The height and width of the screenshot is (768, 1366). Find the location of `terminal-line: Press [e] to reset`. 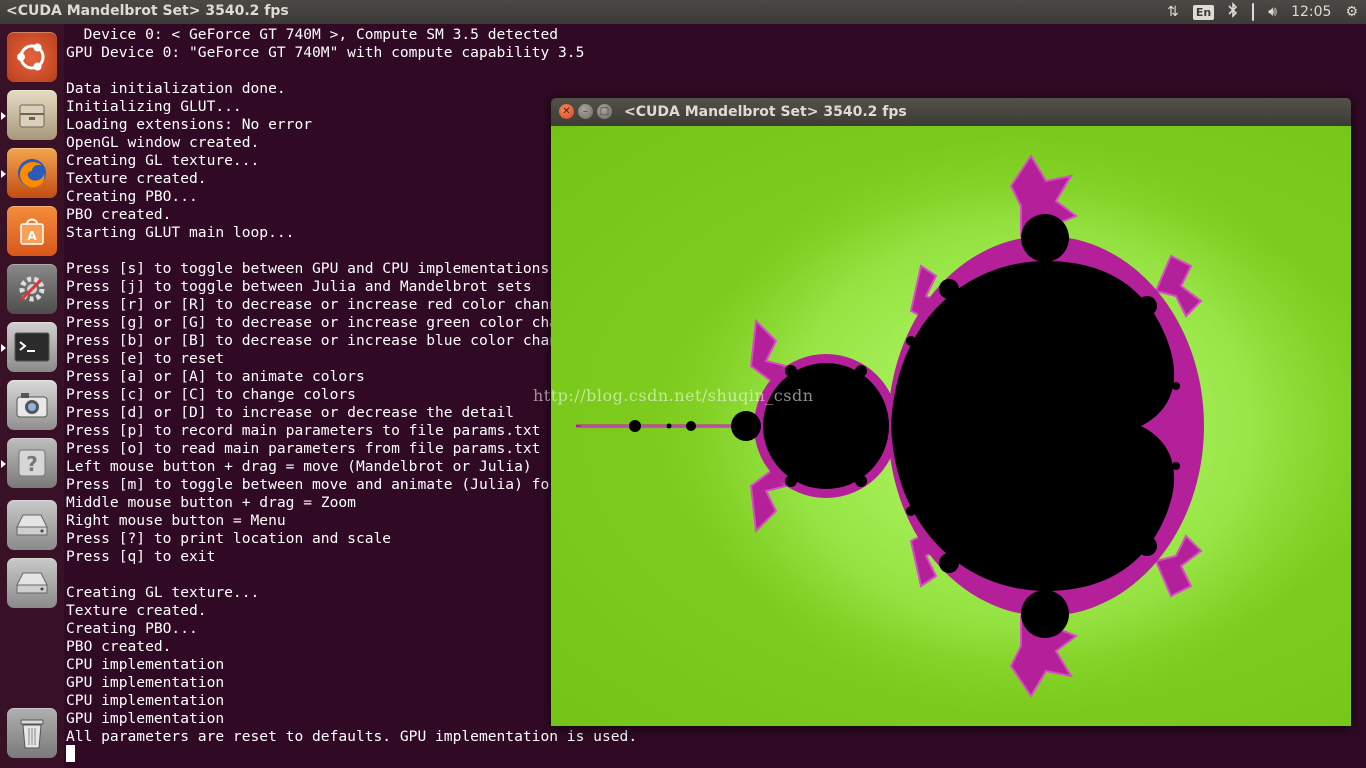

terminal-line: Press [e] to reset is located at coordinates (145, 358).